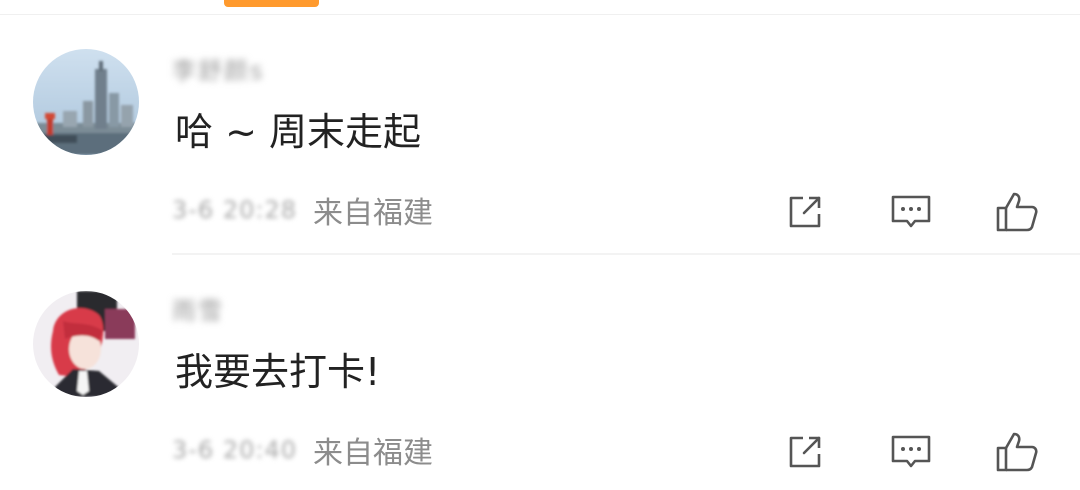 The height and width of the screenshot is (490, 1080). I want to click on username-text: 雨雪, so click(198, 310).